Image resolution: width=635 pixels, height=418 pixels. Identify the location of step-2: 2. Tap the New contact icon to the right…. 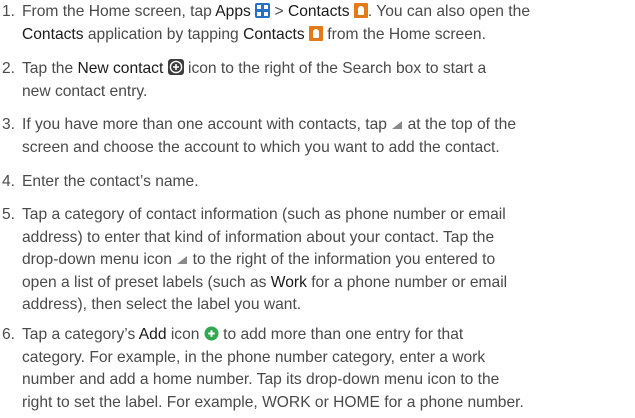
(316, 80).